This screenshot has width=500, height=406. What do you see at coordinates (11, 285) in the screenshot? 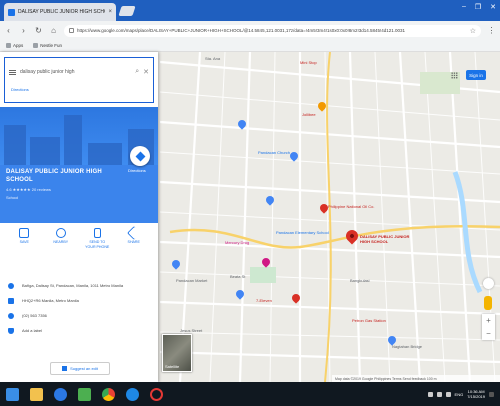
I see `location-pin-icon` at bounding box center [11, 285].